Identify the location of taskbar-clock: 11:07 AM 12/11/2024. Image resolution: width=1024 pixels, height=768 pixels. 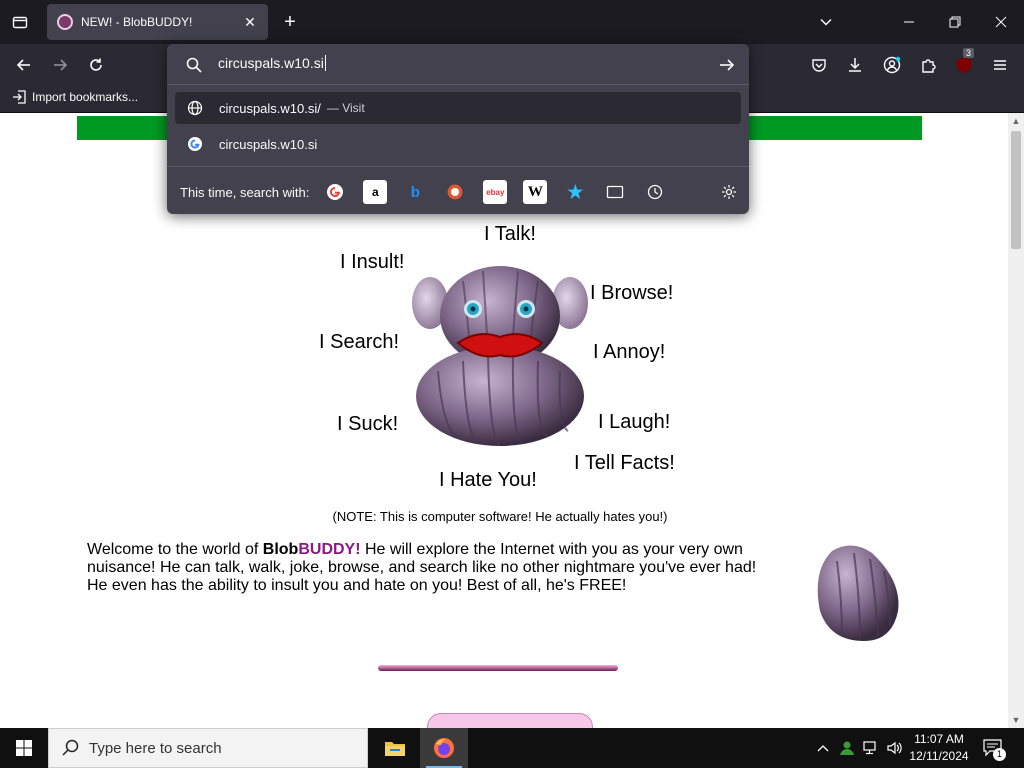
(939, 748).